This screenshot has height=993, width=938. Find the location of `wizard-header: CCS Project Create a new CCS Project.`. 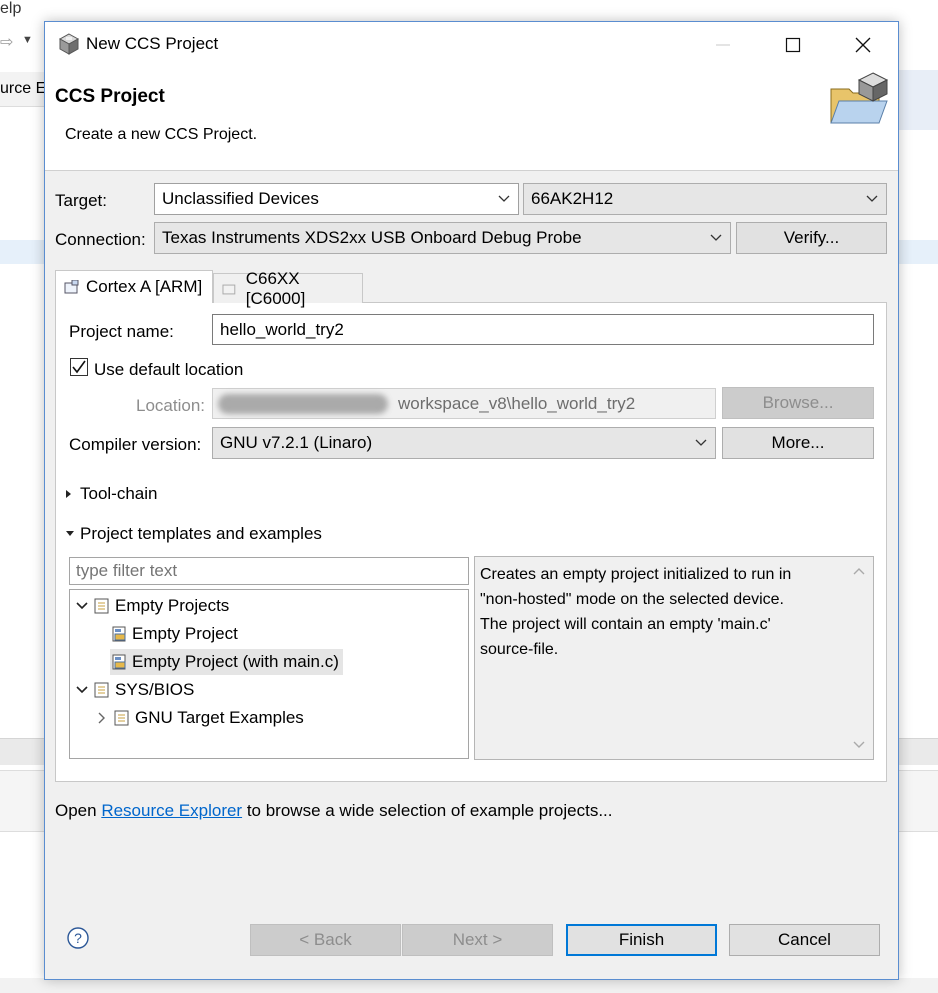

wizard-header: CCS Project Create a new CCS Project. is located at coordinates (471, 119).